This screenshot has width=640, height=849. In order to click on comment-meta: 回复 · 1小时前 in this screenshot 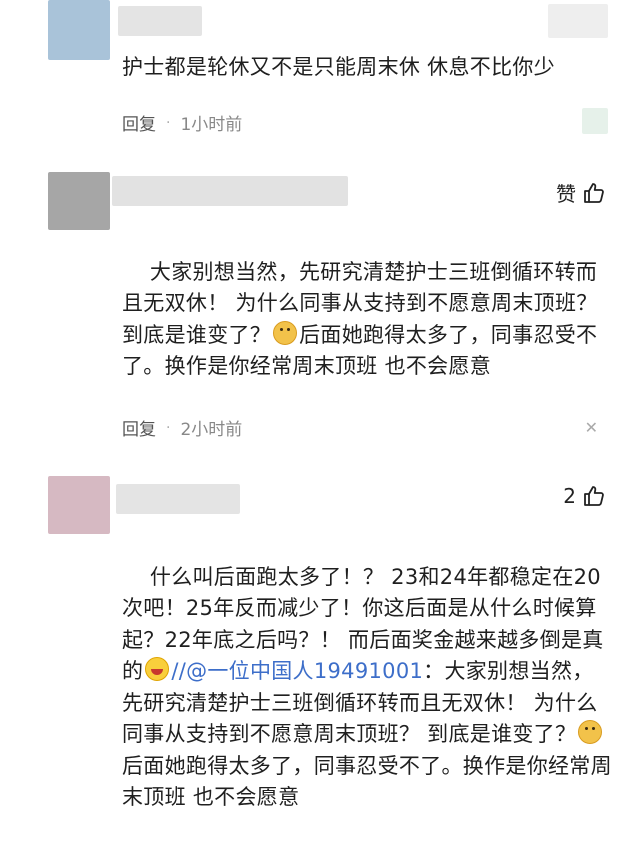, I will do `click(182, 123)`.